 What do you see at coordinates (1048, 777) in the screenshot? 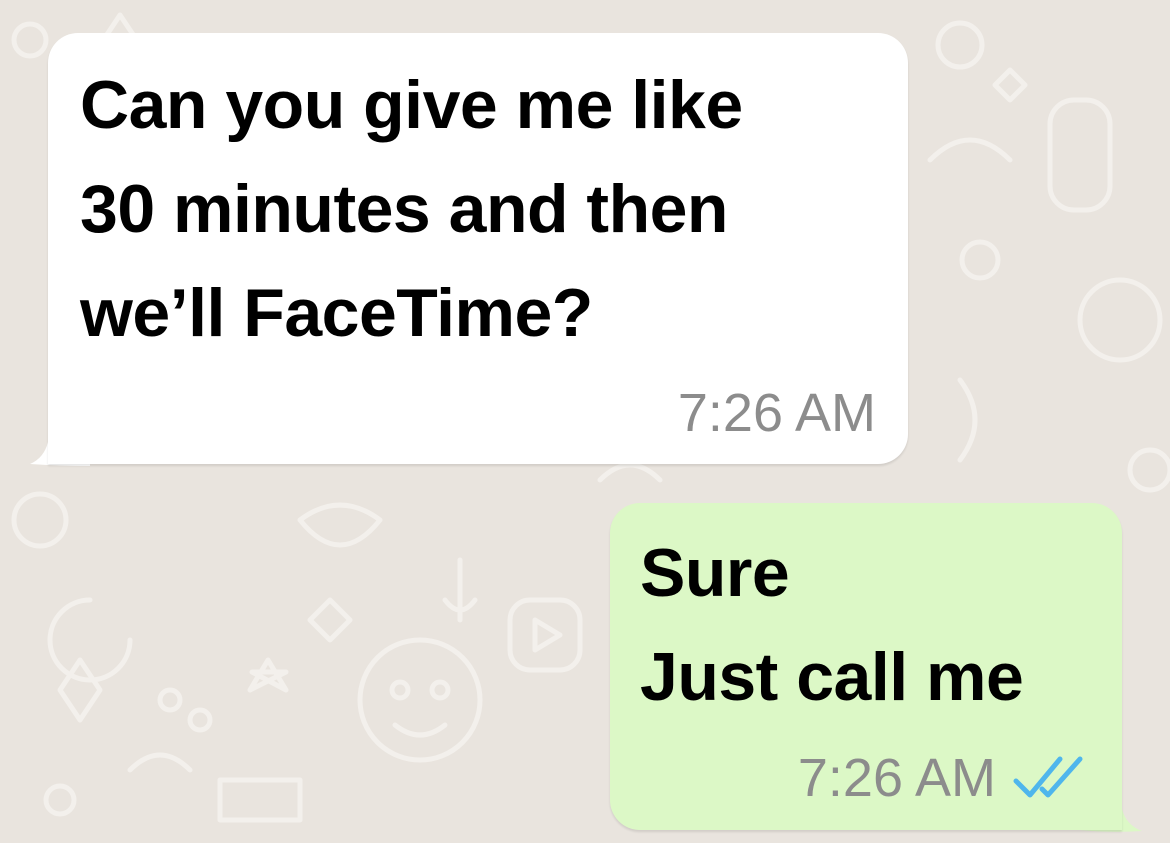
I see `double-check-icon` at bounding box center [1048, 777].